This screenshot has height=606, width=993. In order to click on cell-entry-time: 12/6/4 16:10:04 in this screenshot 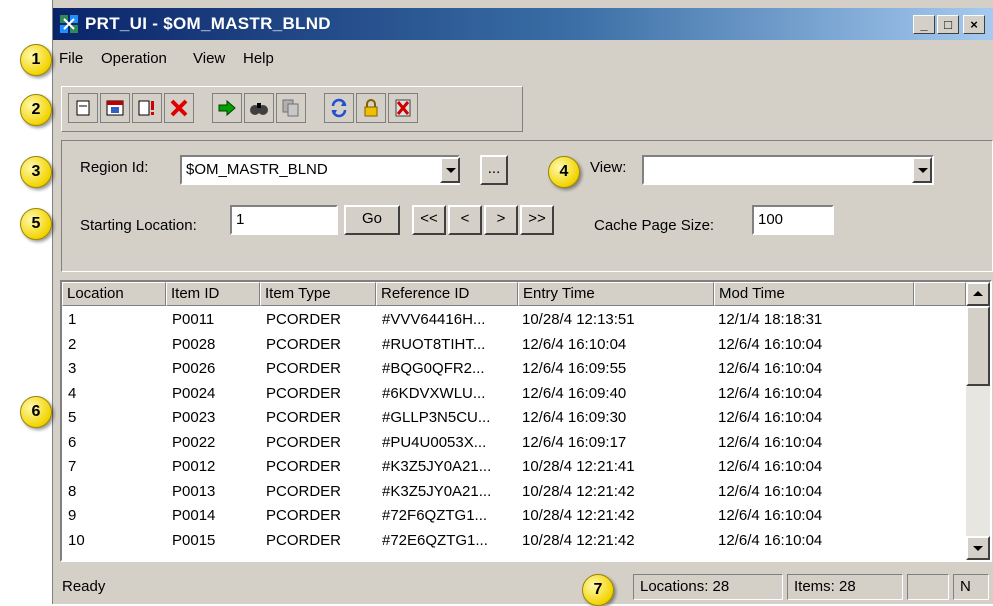, I will do `click(574, 344)`.